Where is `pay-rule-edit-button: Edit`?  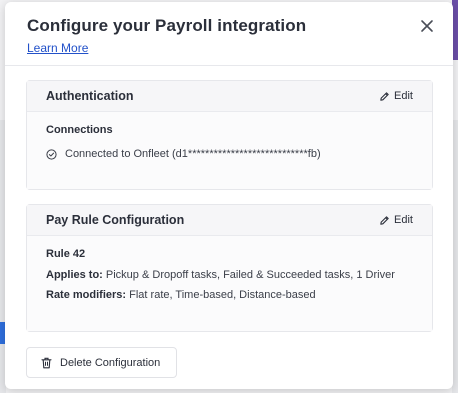
pay-rule-edit-button: Edit is located at coordinates (396, 220).